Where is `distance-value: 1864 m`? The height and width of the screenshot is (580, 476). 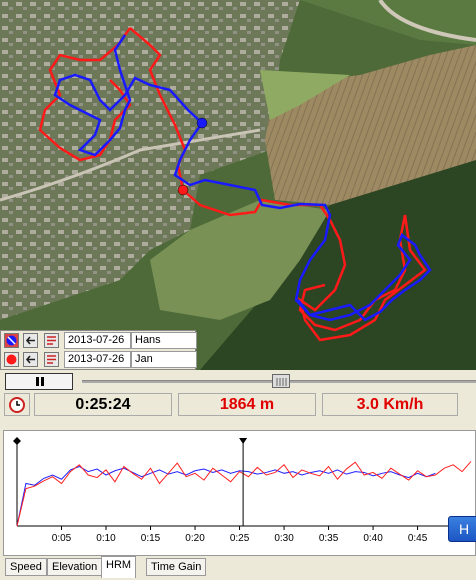 distance-value: 1864 m is located at coordinates (247, 404).